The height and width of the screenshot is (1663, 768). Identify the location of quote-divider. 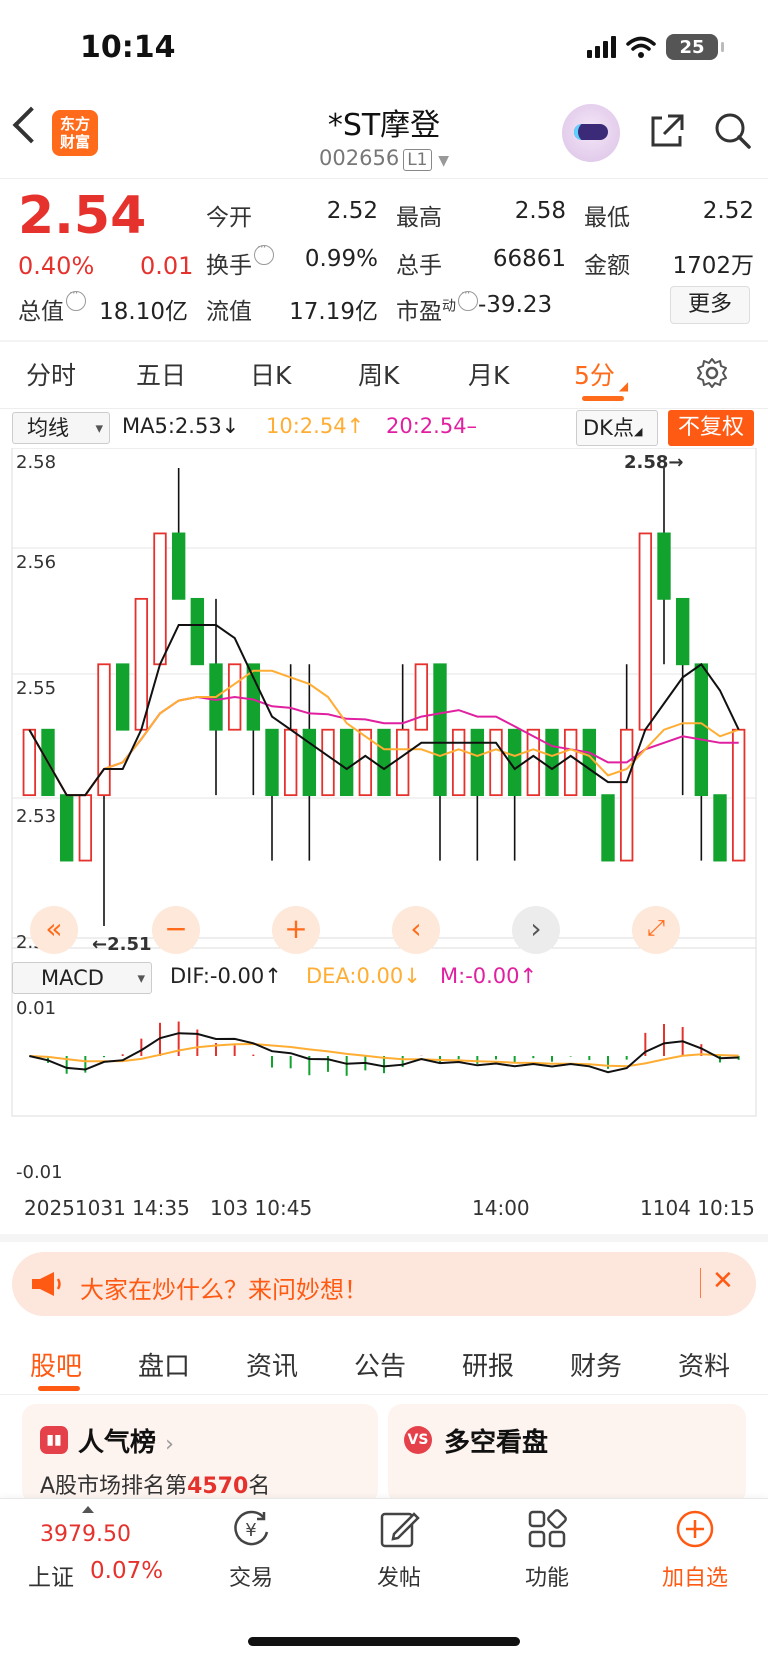
(384, 341).